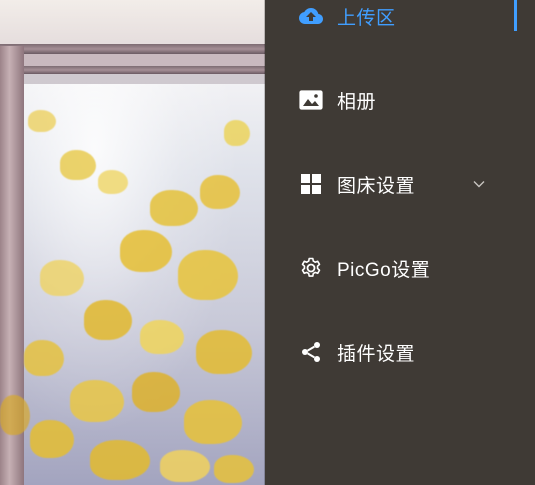 The width and height of the screenshot is (535, 485). What do you see at coordinates (132, 60) in the screenshot?
I see `artwork-window-strip` at bounding box center [132, 60].